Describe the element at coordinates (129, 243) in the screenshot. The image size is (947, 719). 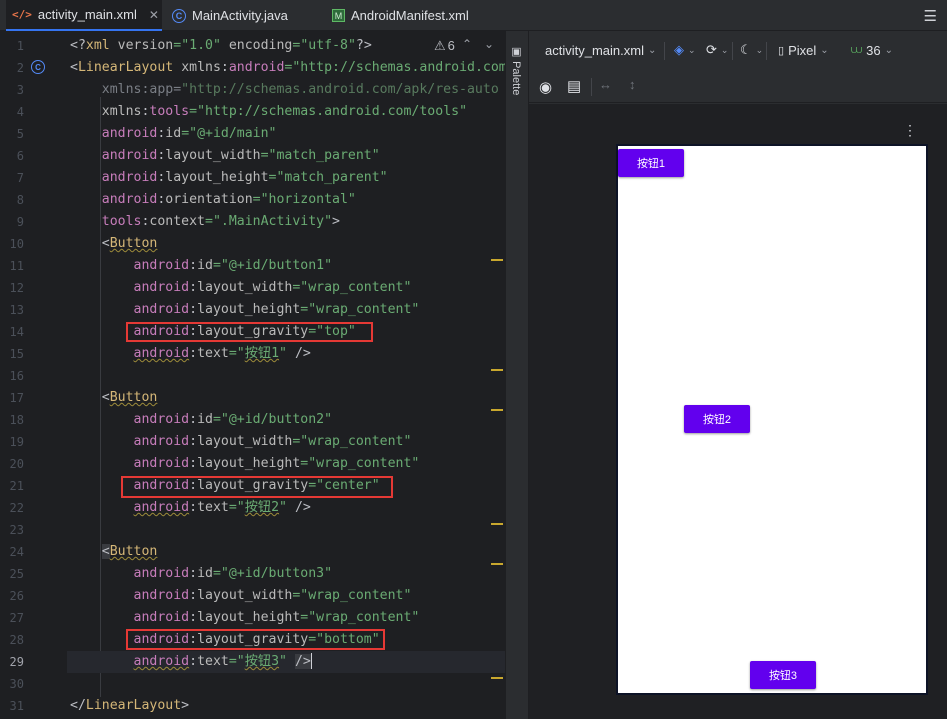
I see `code-line-10: <Button` at that location.